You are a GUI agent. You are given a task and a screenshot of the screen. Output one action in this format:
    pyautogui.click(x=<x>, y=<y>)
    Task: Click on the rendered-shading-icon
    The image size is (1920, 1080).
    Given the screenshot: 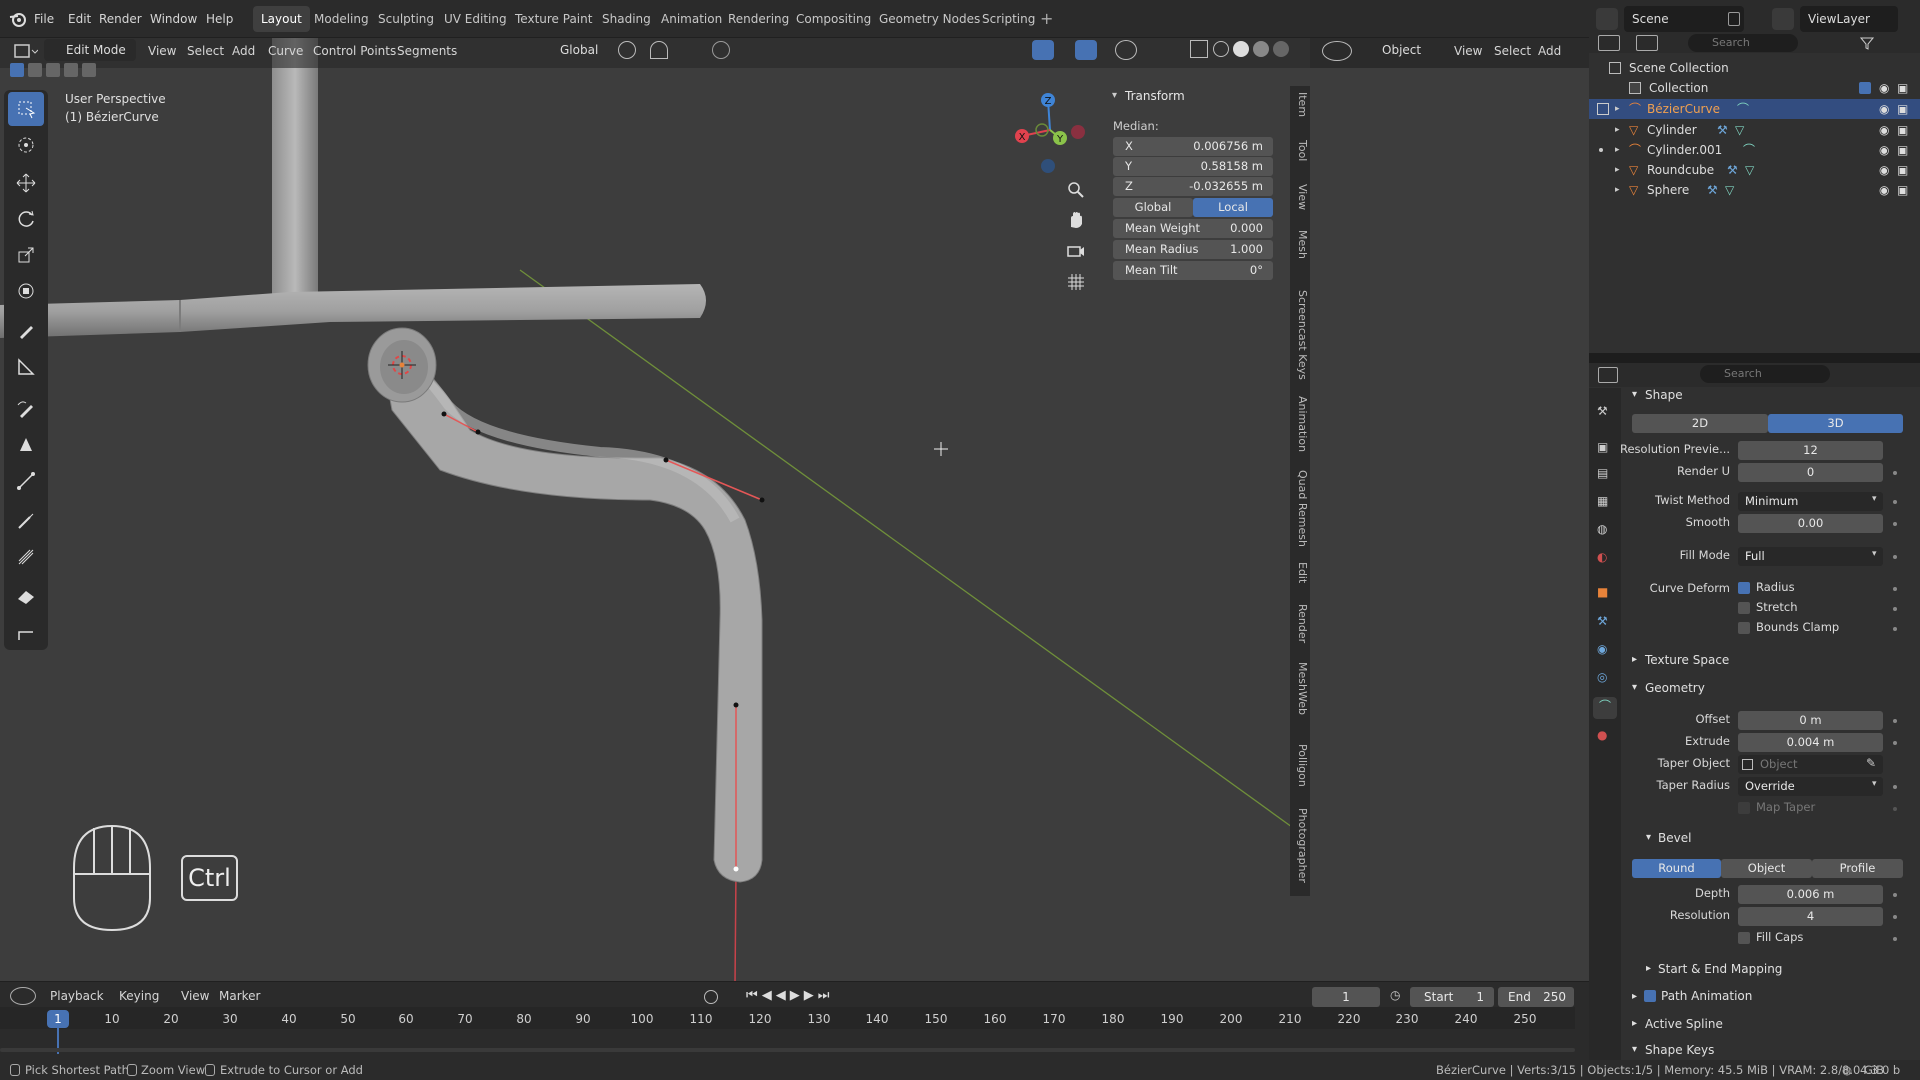 What is the action you would take?
    pyautogui.click(x=1281, y=49)
    